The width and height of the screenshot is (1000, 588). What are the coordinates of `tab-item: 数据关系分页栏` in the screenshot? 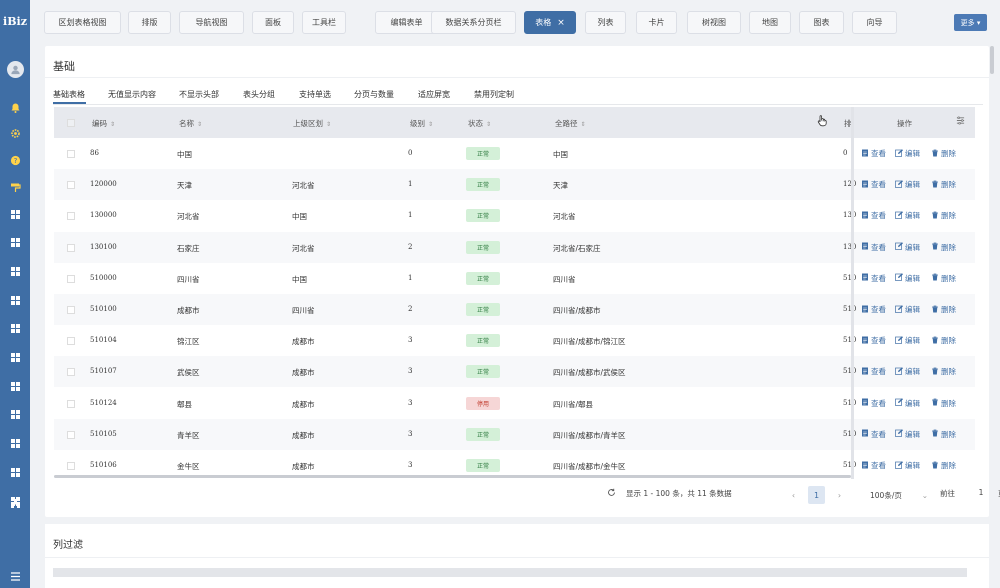 It's located at (473, 22).